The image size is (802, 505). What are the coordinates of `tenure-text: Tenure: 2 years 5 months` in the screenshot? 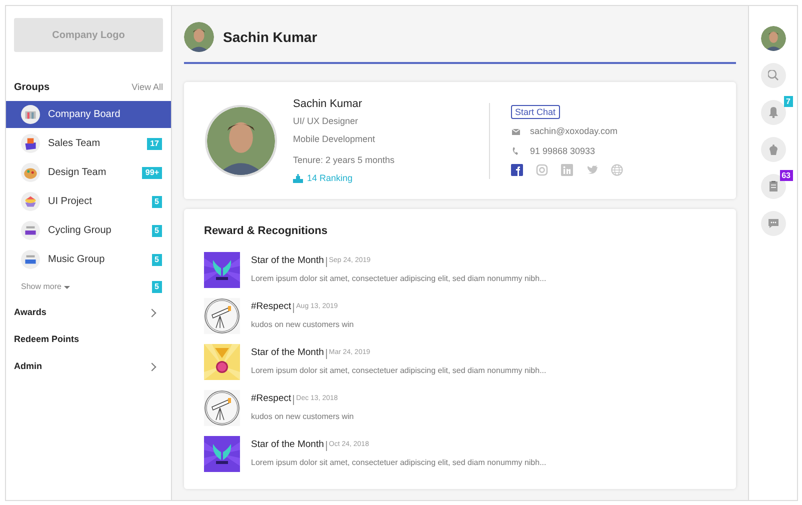 It's located at (344, 161).